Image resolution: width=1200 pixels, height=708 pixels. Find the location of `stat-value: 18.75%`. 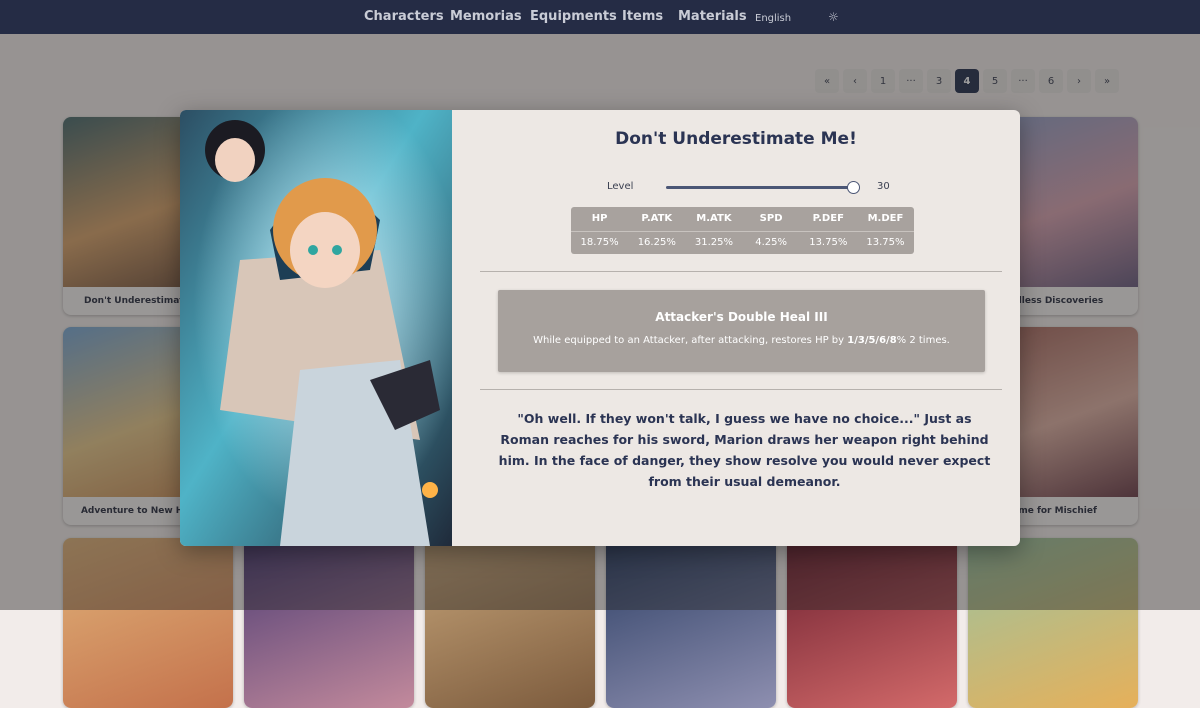

stat-value: 18.75% is located at coordinates (599, 242).